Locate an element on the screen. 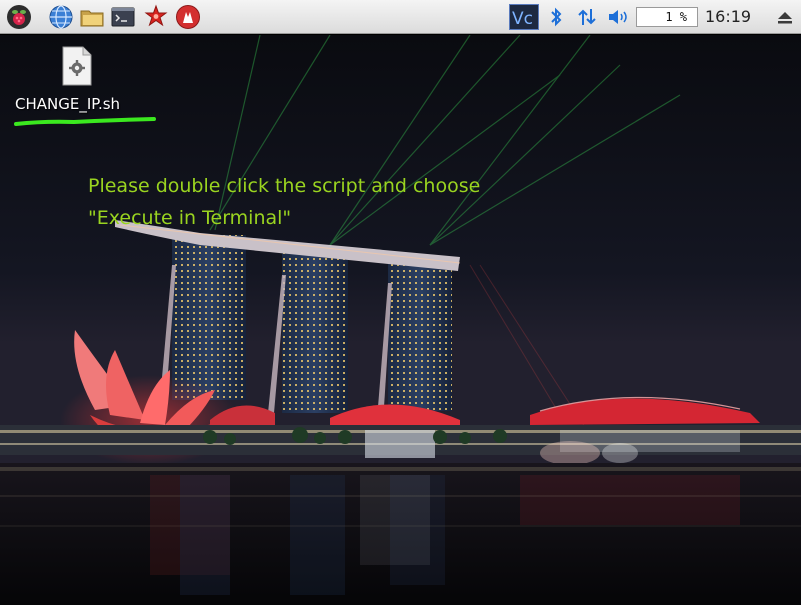 This screenshot has height=605, width=801. raspberry-menu-icon is located at coordinates (19, 17).